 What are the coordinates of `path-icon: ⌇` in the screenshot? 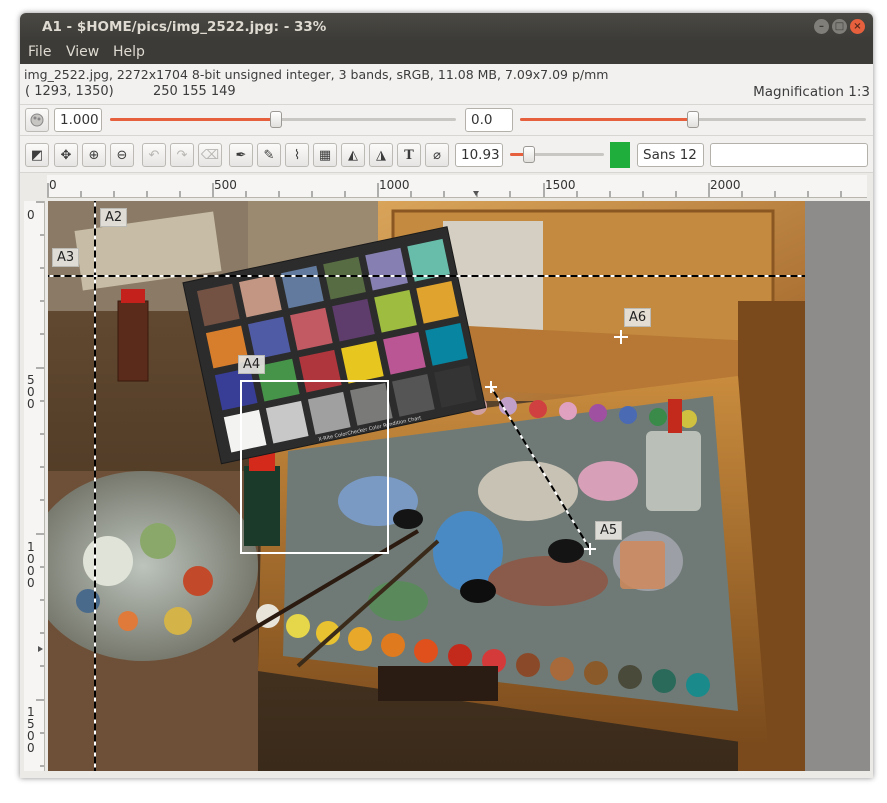 It's located at (297, 155).